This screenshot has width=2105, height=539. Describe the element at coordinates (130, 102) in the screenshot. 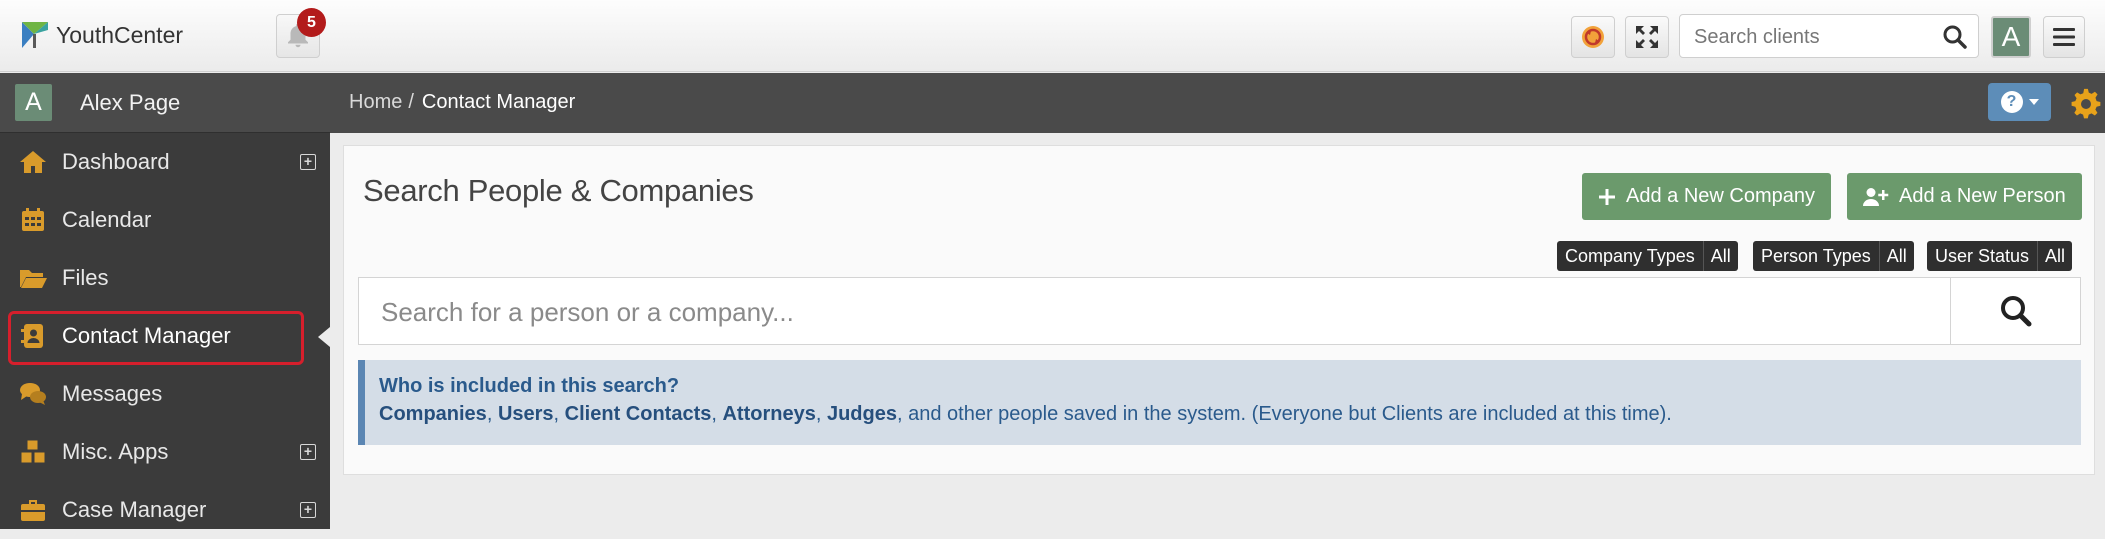

I see `user-name: Alex Page` at that location.